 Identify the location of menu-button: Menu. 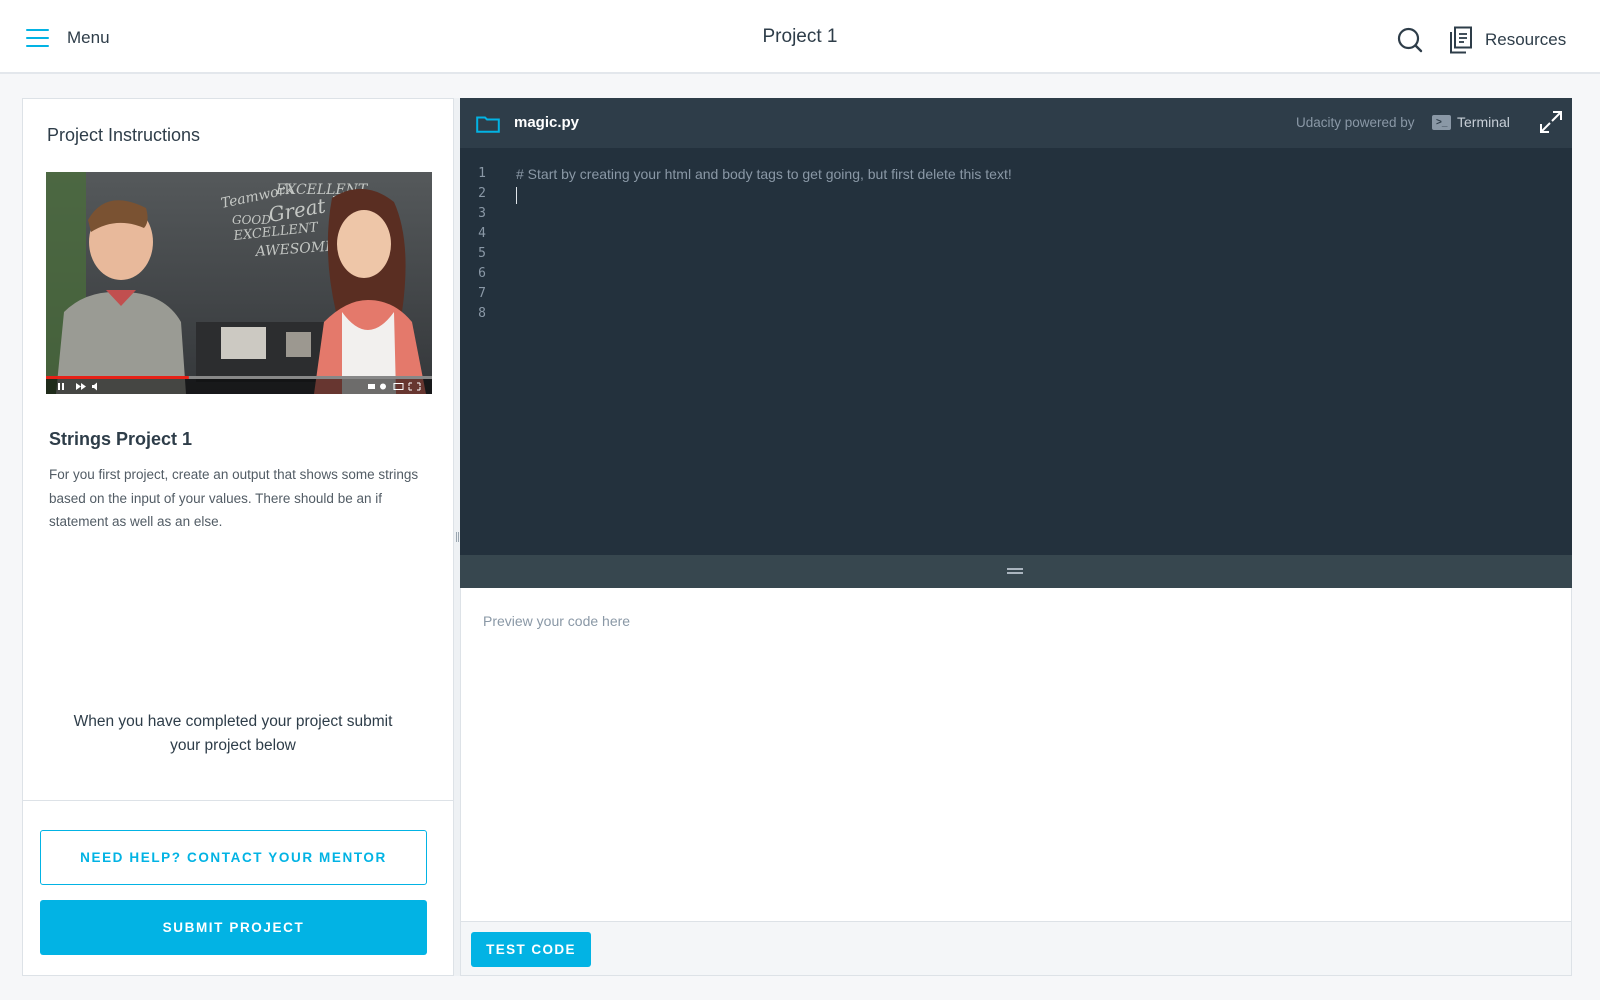
(68, 38).